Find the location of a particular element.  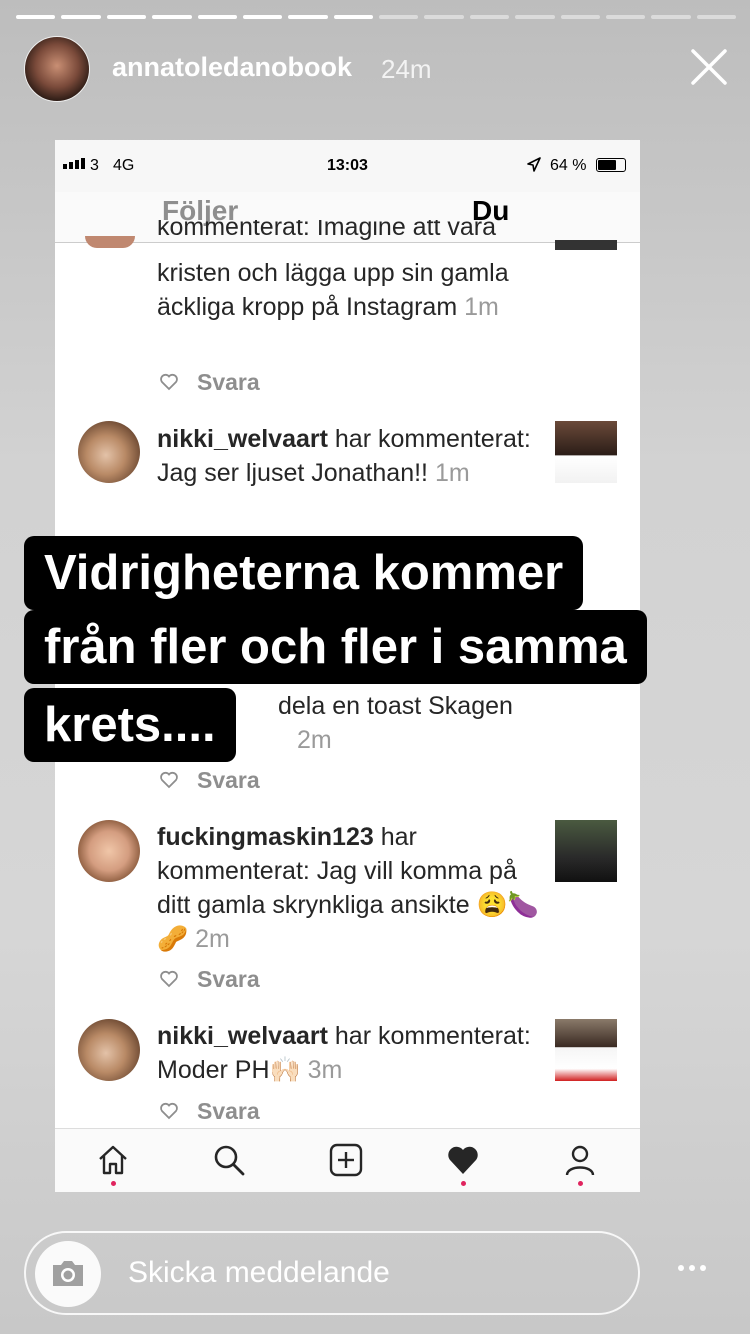

comment-username: fuckingmaskin123 is located at coordinates (265, 837).